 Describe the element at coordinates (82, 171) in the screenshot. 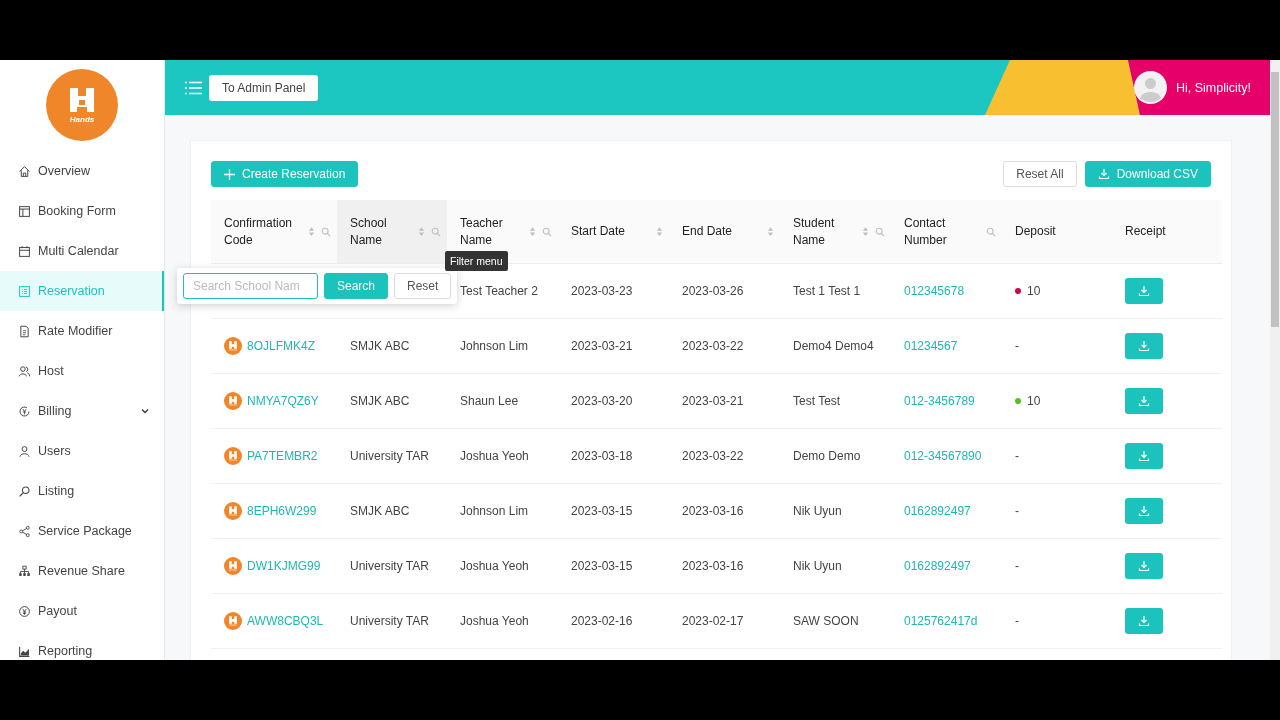

I see `sidebar-item: Overview` at that location.